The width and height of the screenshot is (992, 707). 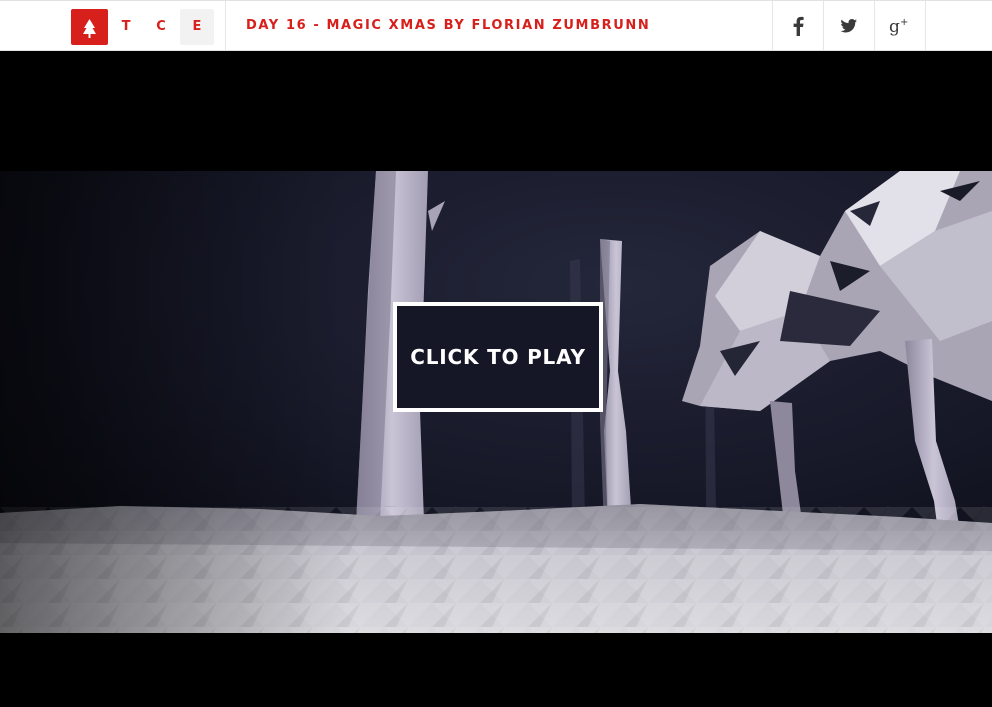 What do you see at coordinates (126, 27) in the screenshot?
I see `nav-link-t: T` at bounding box center [126, 27].